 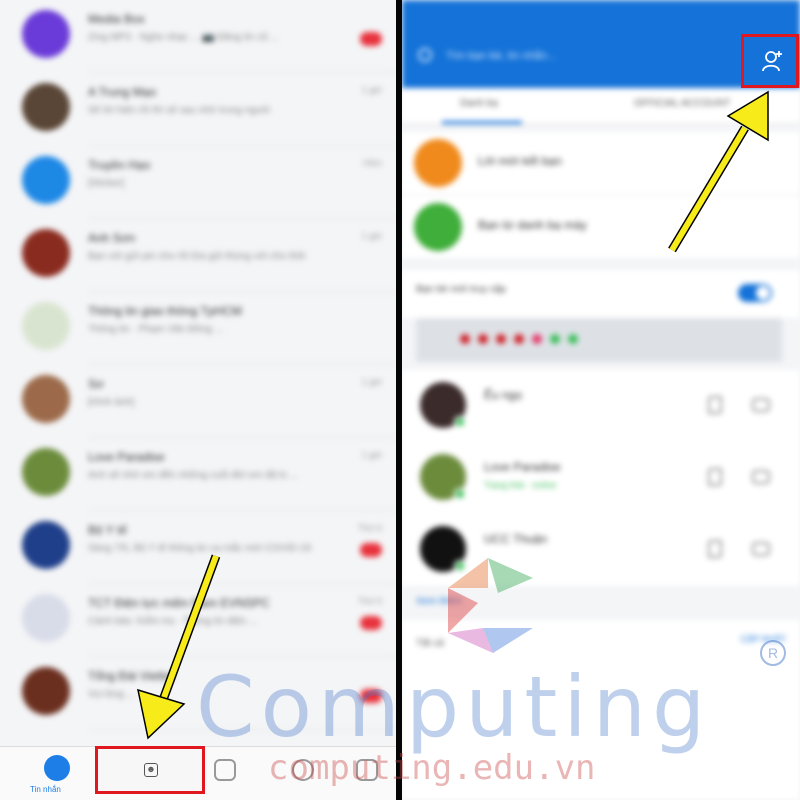 What do you see at coordinates (718, 171) in the screenshot?
I see `arrow-to-add-friend` at bounding box center [718, 171].